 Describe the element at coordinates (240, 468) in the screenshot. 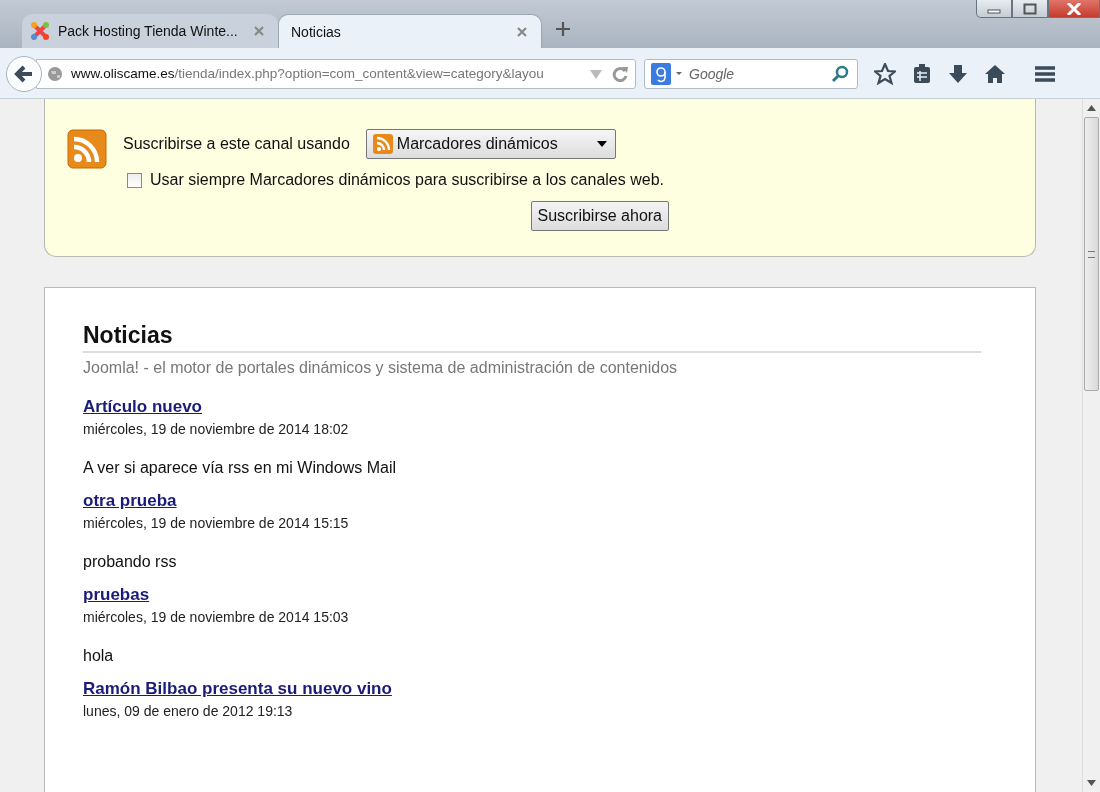

I see `article-text: A ver si aparece vía rss en mi Windows Mail` at that location.